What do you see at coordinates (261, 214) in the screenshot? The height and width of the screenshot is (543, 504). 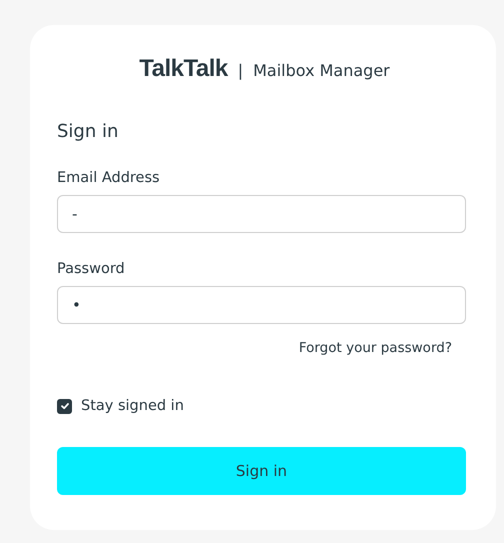 I see `input-field: -` at bounding box center [261, 214].